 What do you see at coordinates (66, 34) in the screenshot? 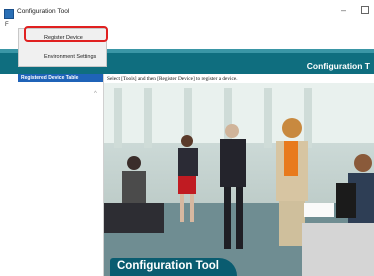
I see `highlight-box` at bounding box center [66, 34].